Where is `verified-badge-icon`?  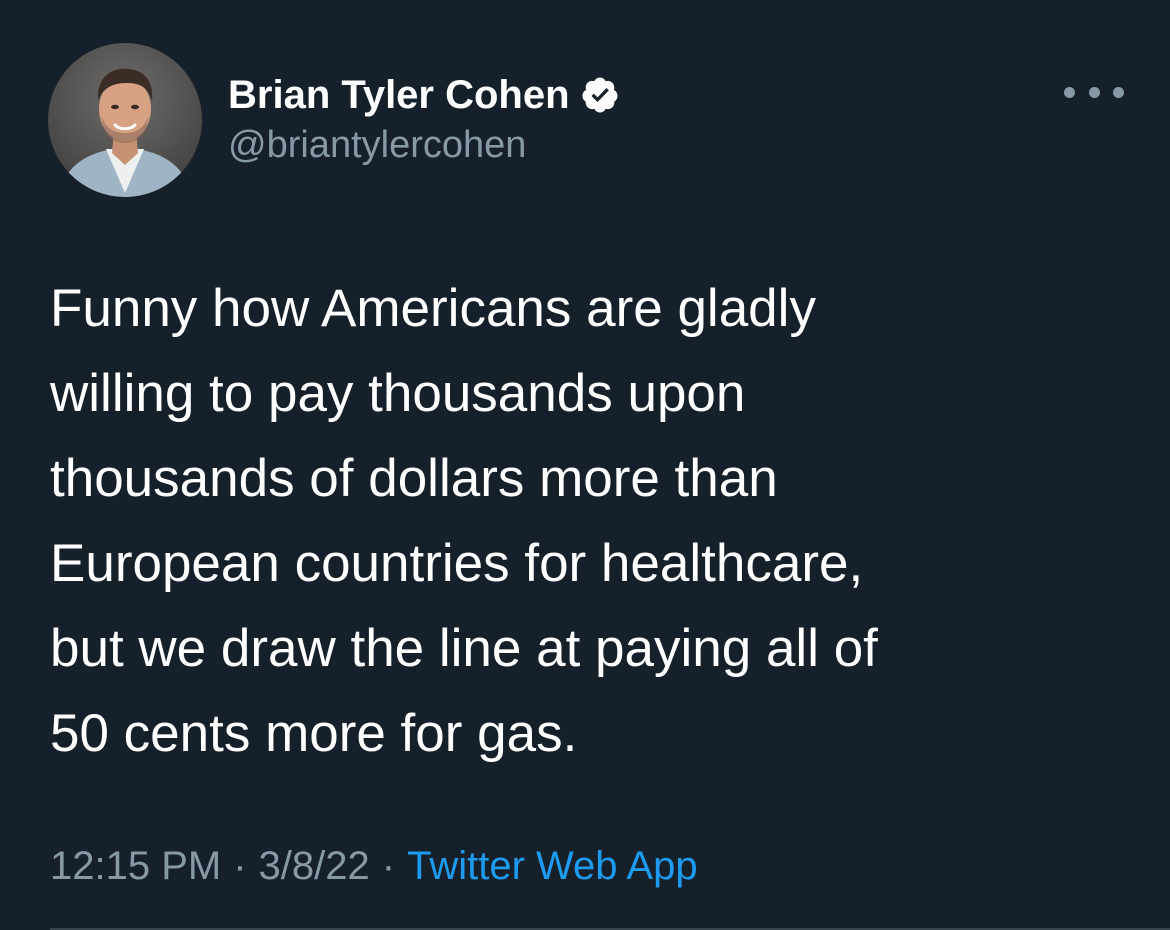
verified-badge-icon is located at coordinates (600, 95).